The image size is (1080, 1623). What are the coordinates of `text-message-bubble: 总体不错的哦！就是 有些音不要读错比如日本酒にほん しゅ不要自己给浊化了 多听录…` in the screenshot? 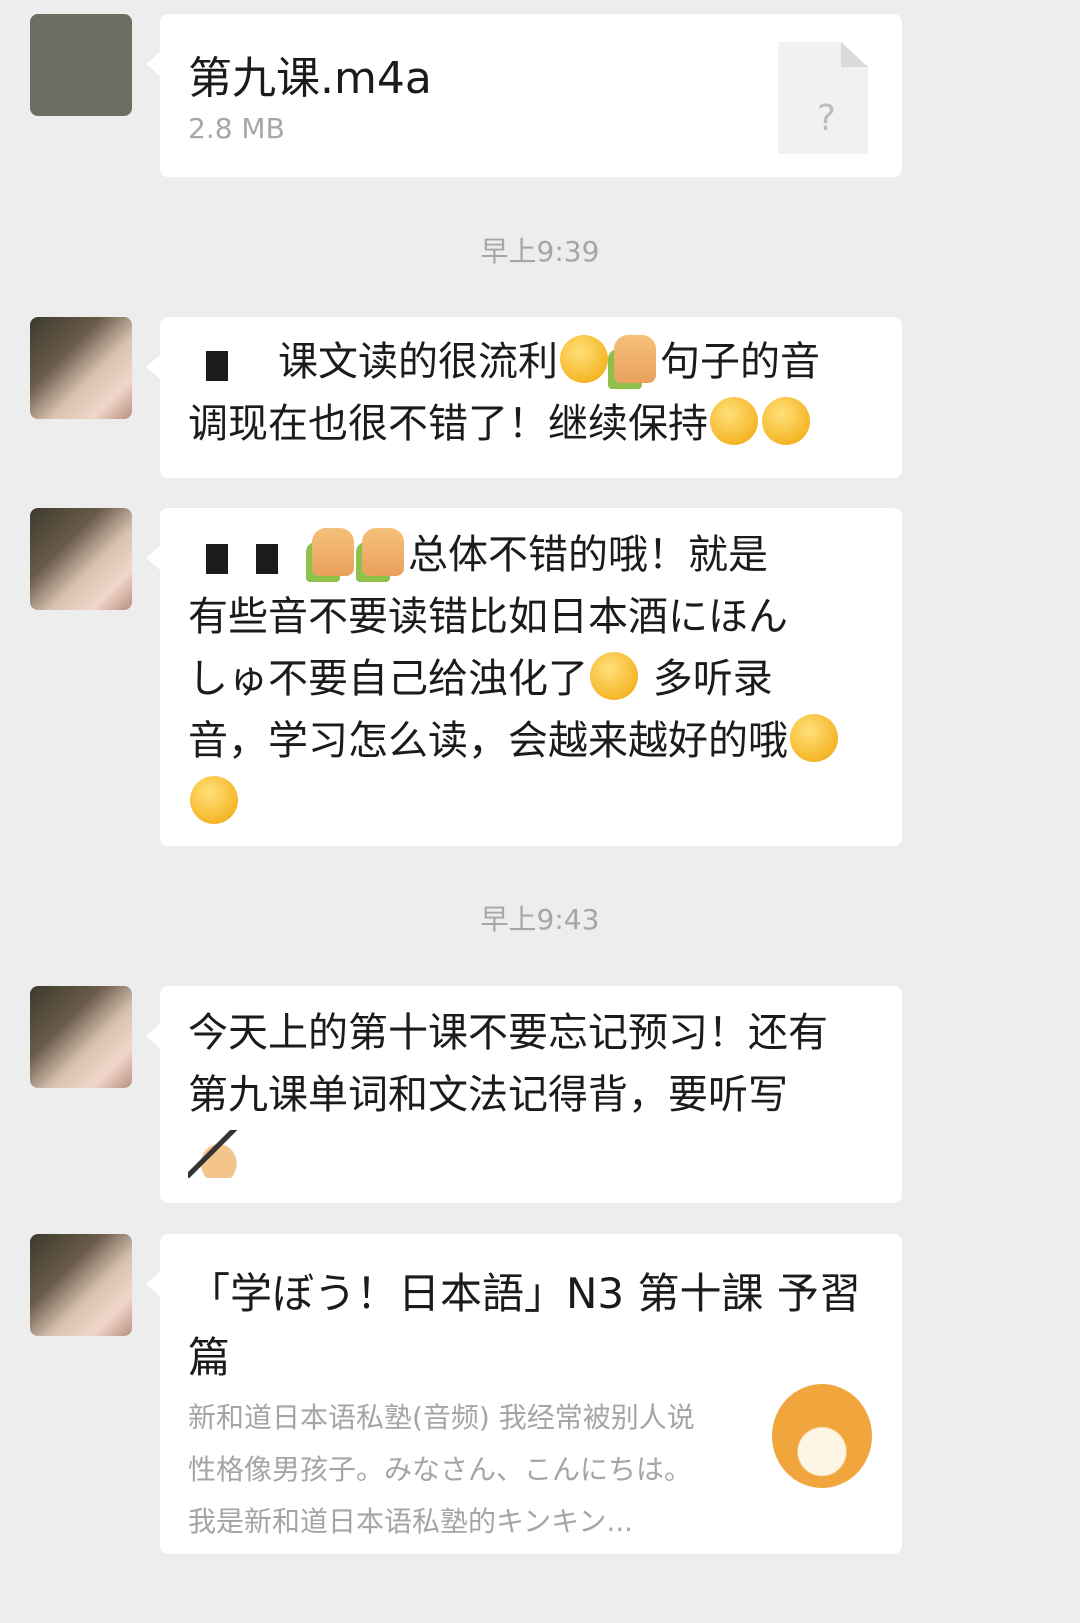 It's located at (524, 677).